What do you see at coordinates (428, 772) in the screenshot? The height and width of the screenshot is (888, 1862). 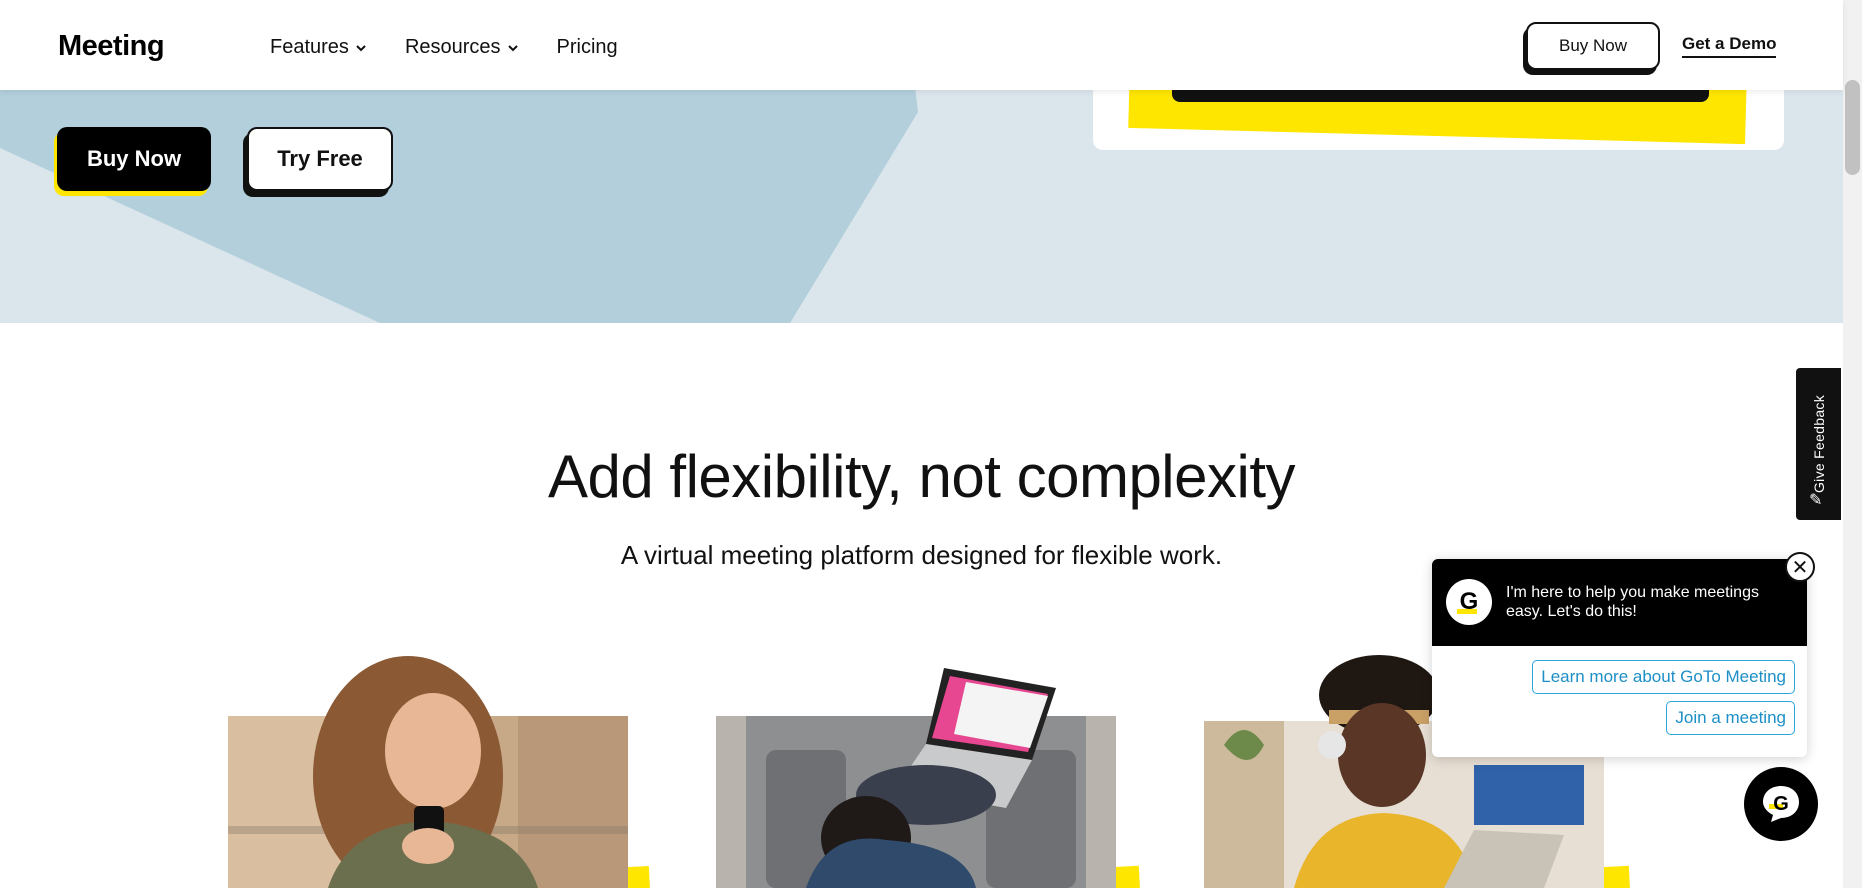 I see `photo-woman-phone` at bounding box center [428, 772].